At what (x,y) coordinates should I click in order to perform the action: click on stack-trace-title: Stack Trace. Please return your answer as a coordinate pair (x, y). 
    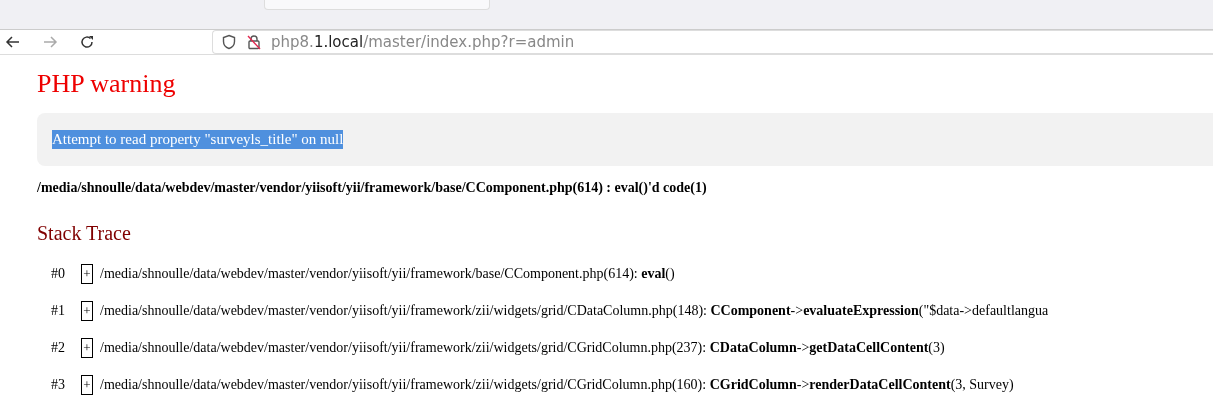
    Looking at the image, I should click on (84, 233).